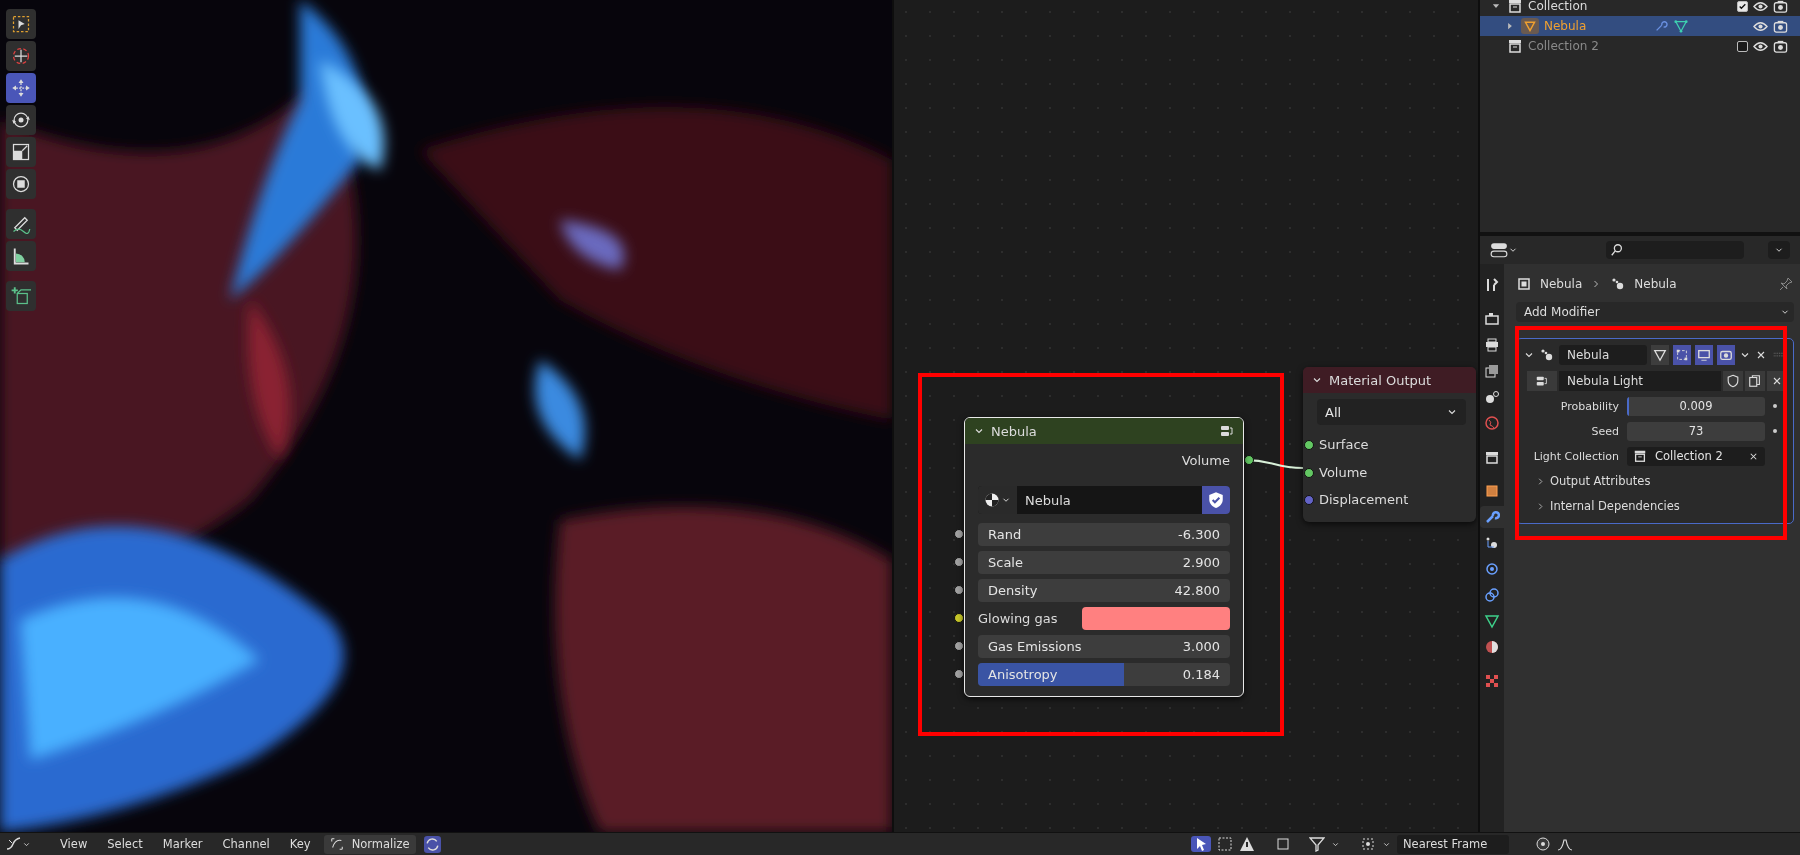 Image resolution: width=1800 pixels, height=855 pixels. Describe the element at coordinates (1492, 595) in the screenshot. I see `constraints-icon` at that location.